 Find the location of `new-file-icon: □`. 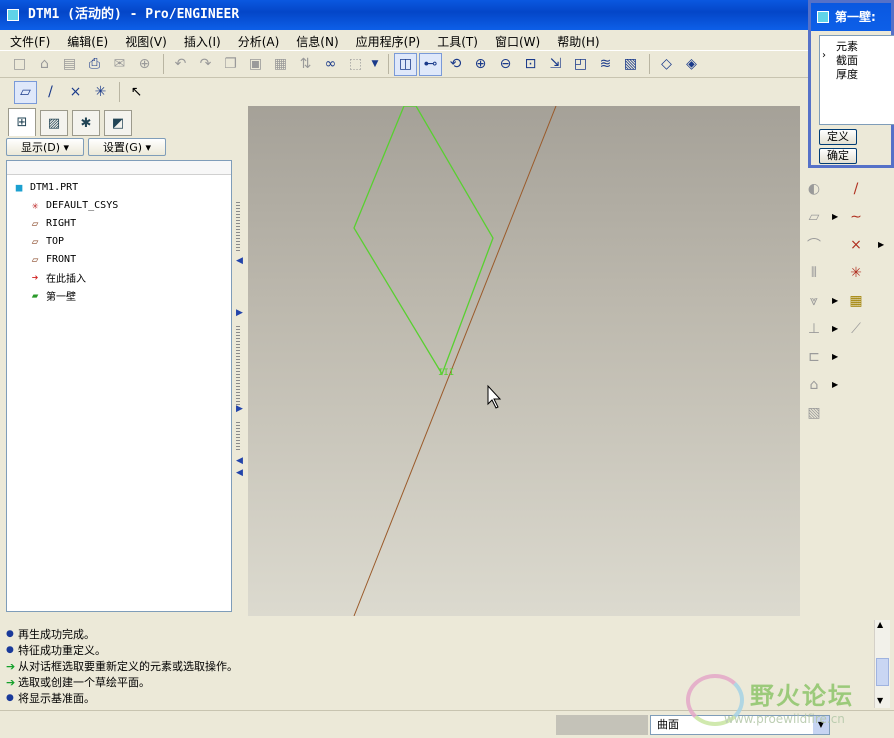

new-file-icon: □ is located at coordinates (19, 64).